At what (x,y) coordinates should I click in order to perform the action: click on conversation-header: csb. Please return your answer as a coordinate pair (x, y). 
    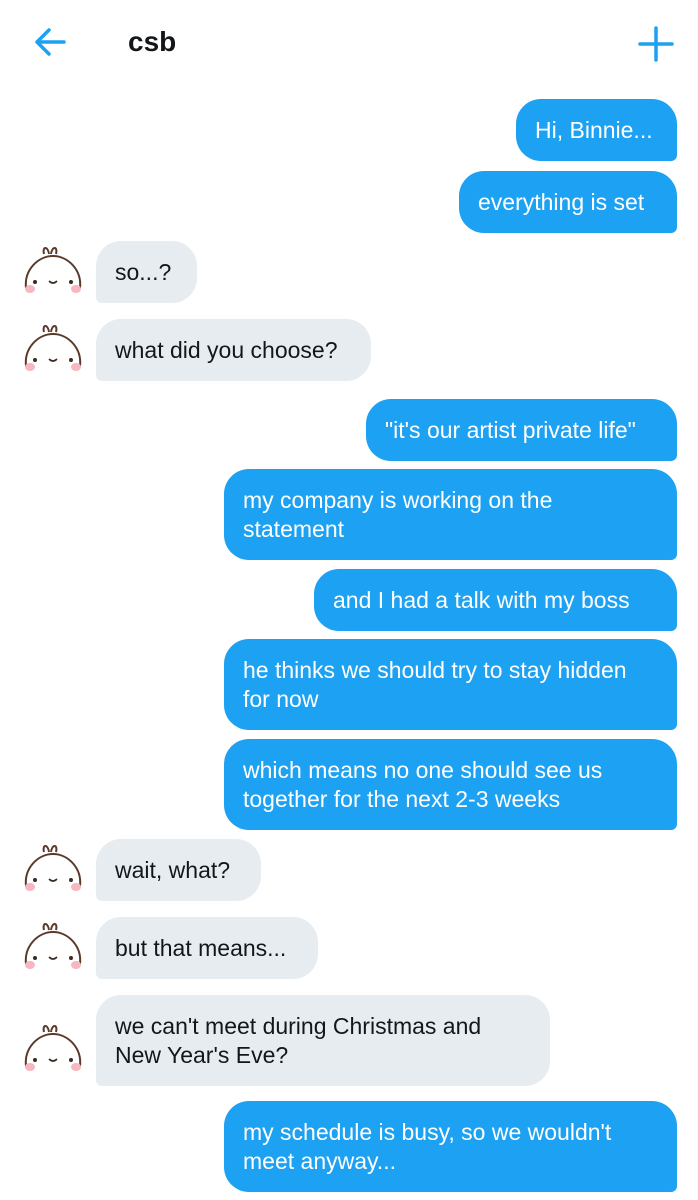
    Looking at the image, I should click on (349, 43).